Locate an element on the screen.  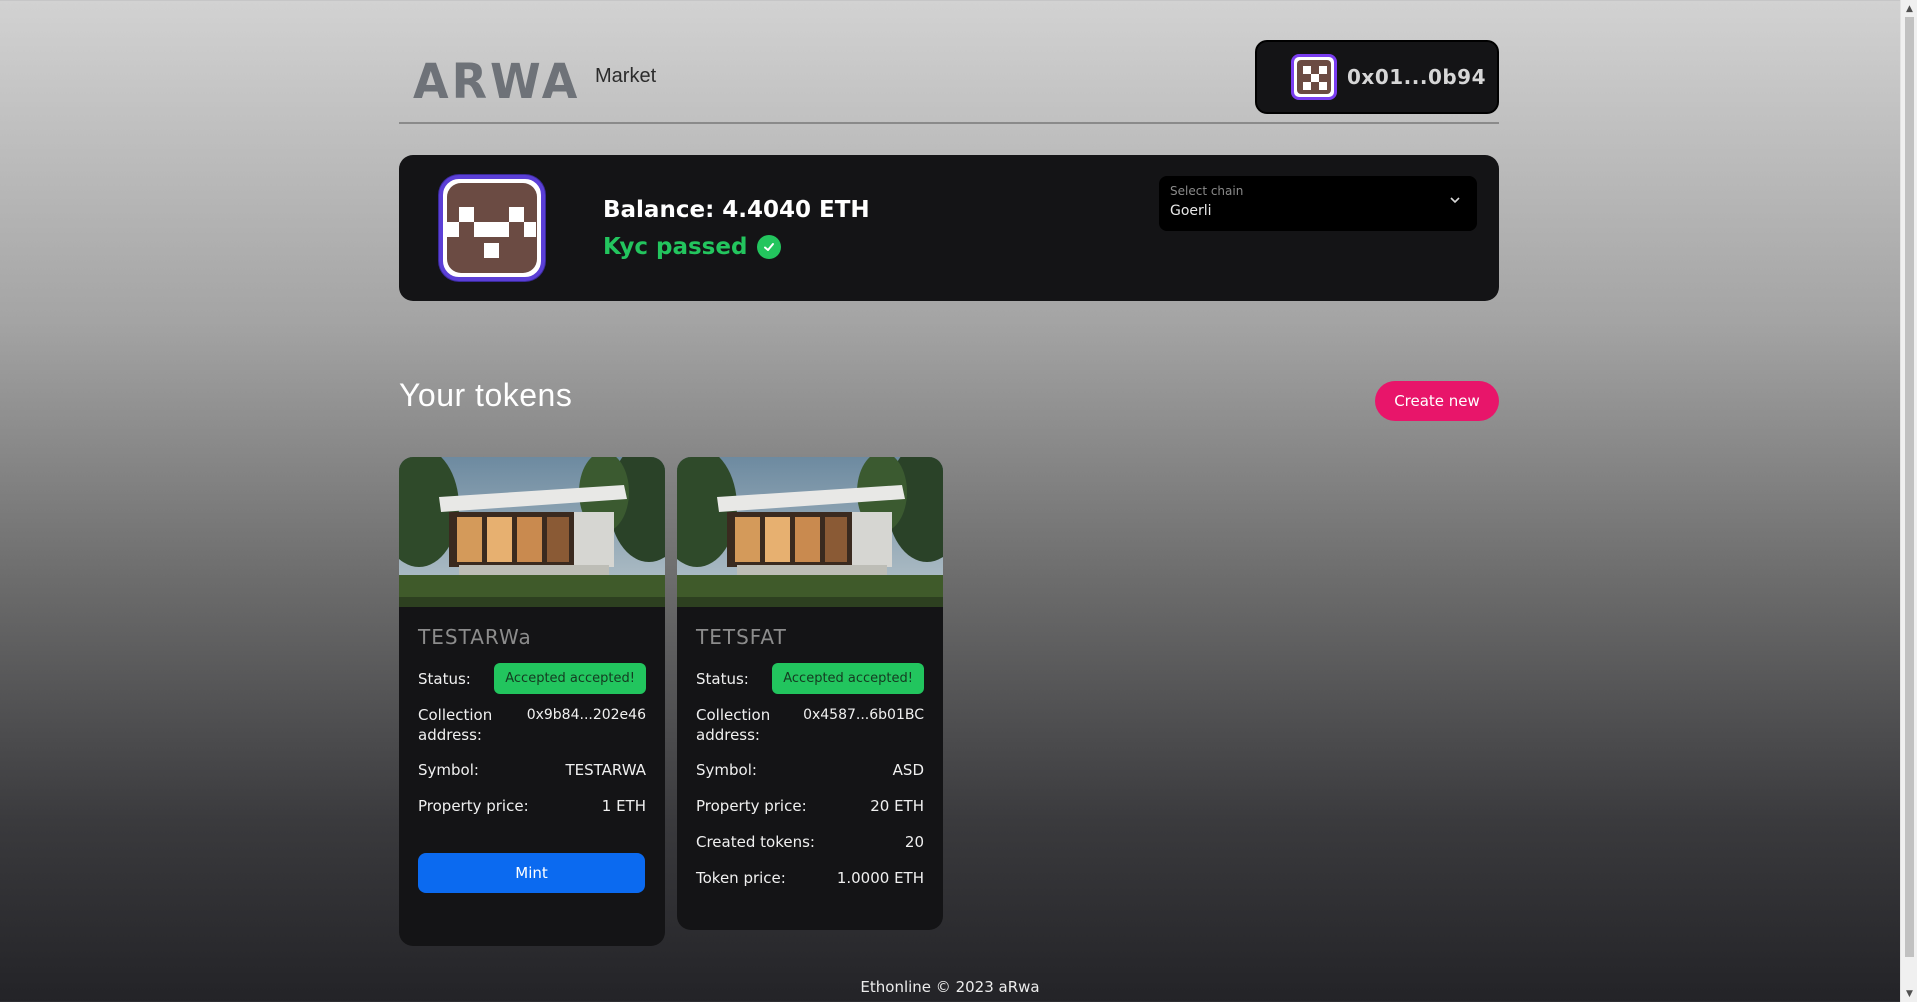
scroll-down-icon: ▼ is located at coordinates (1909, 993).